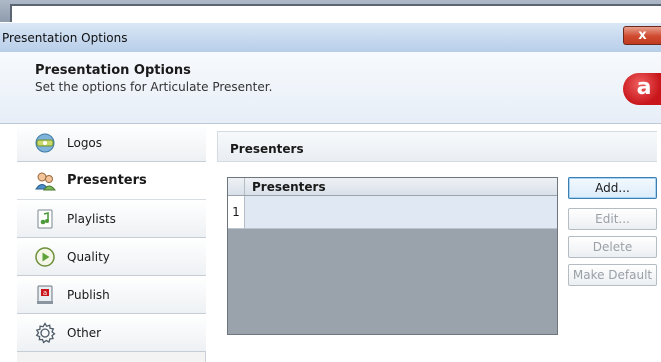 The image size is (661, 362). What do you see at coordinates (437, 146) in the screenshot?
I see `section-header: Presenters` at bounding box center [437, 146].